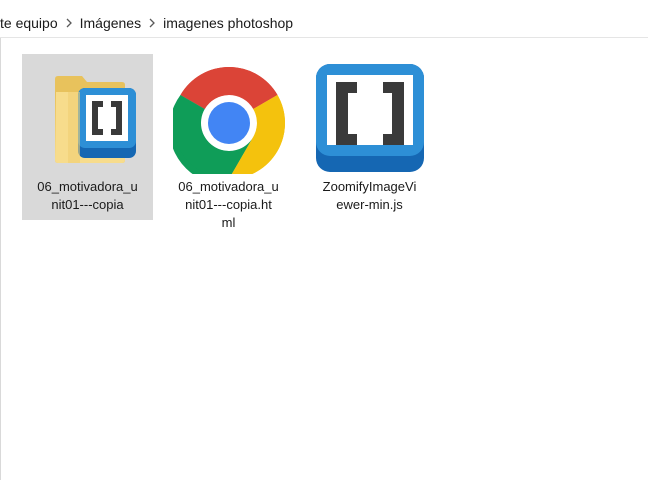 Image resolution: width=648 pixels, height=480 pixels. Describe the element at coordinates (369, 186) in the screenshot. I see `file-name-line: ZoomifyImageVi` at that location.